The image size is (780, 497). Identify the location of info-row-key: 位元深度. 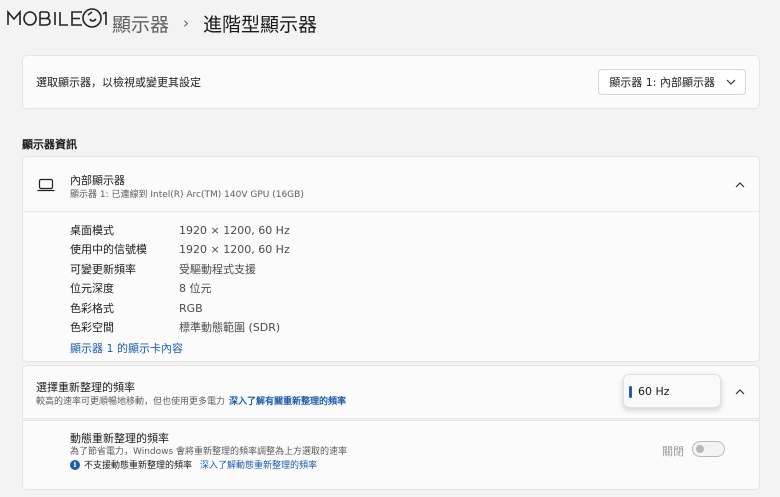
(92, 288).